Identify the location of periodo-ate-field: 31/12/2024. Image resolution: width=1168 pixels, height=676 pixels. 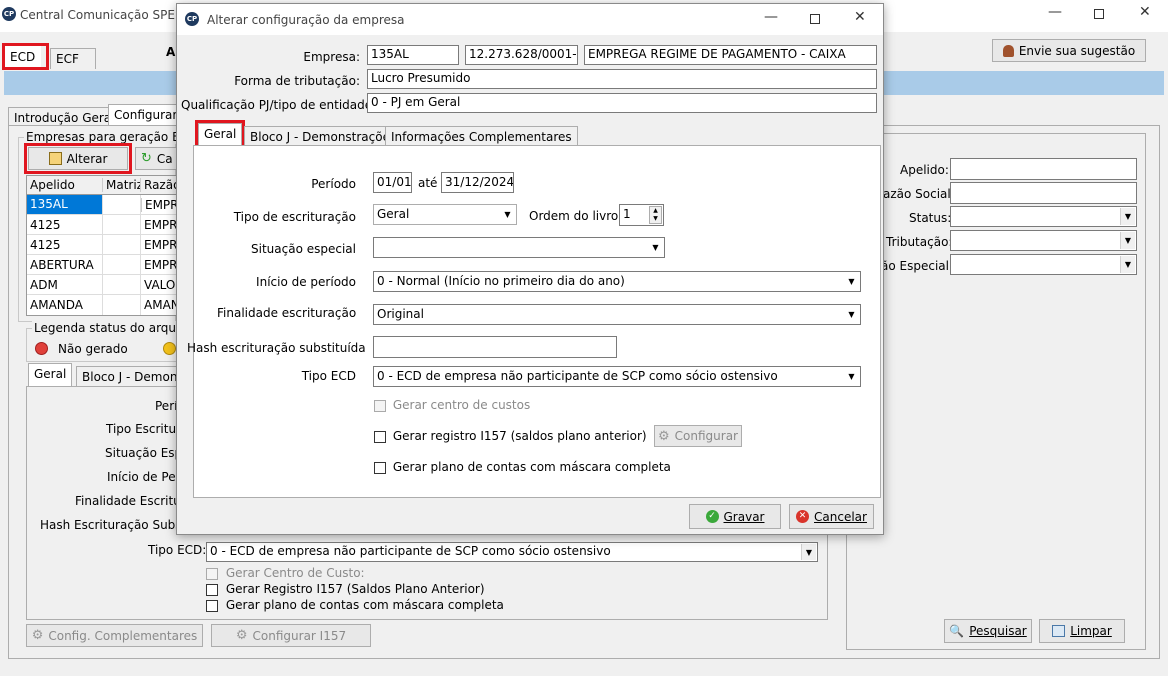
(477, 182).